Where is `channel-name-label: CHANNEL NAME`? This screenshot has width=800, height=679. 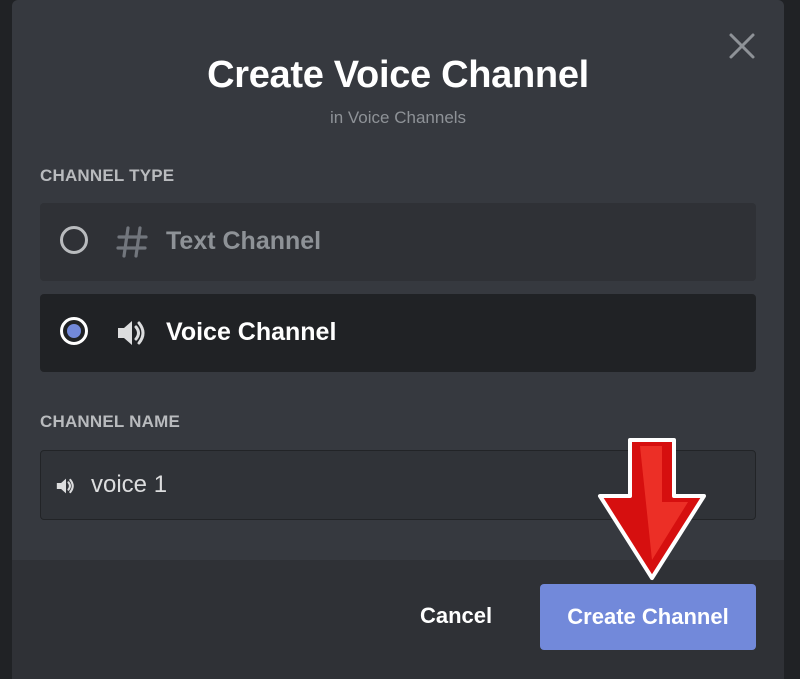 channel-name-label: CHANNEL NAME is located at coordinates (110, 421).